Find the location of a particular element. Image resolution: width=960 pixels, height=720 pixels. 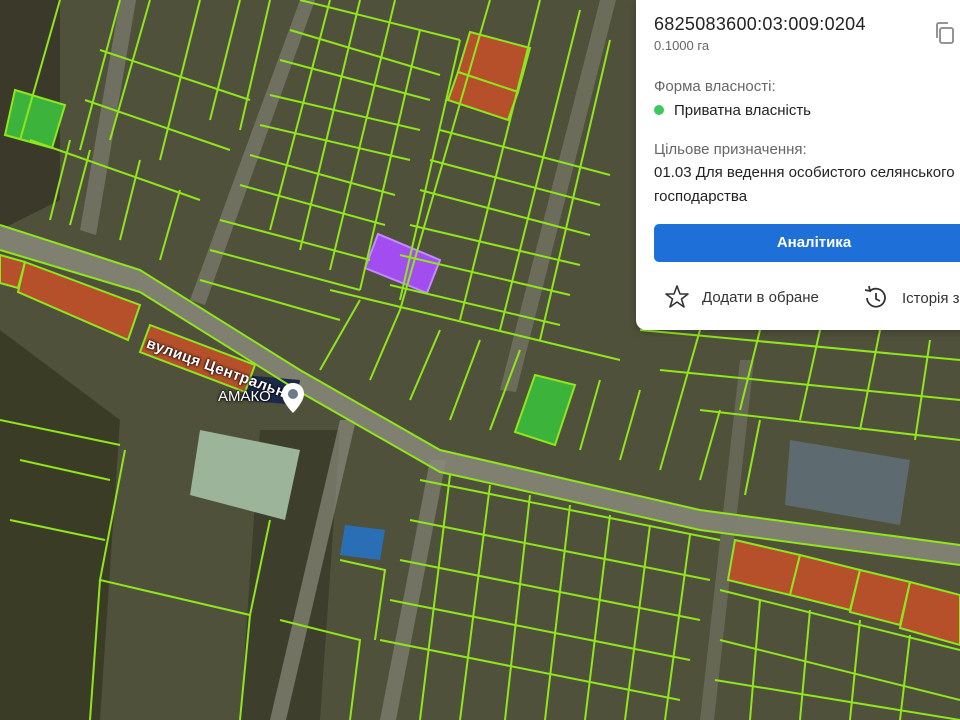

star-icon is located at coordinates (677, 296).